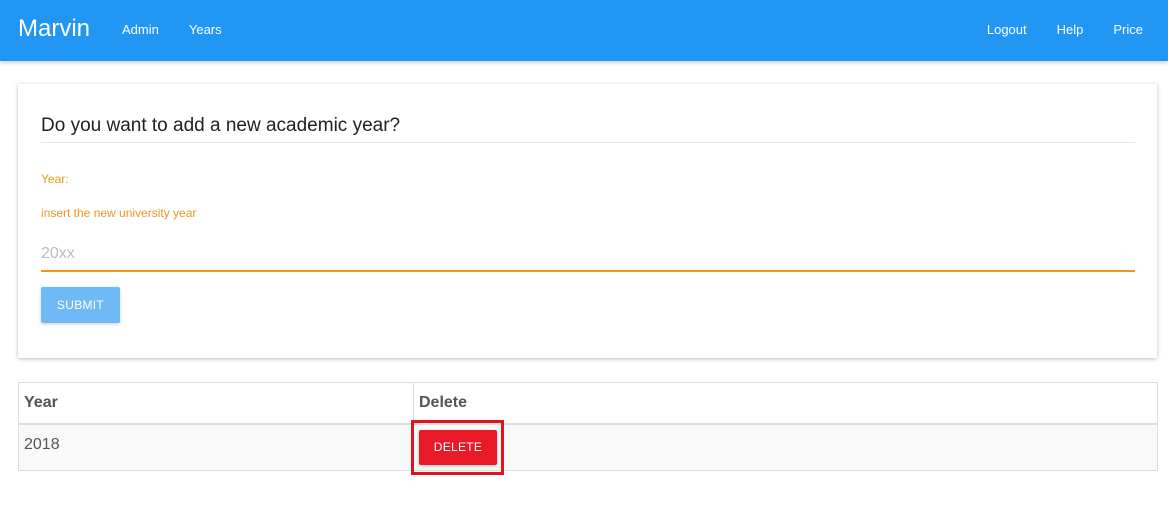 This screenshot has height=505, width=1168. I want to click on year-help-text: insert the new university year, so click(119, 213).